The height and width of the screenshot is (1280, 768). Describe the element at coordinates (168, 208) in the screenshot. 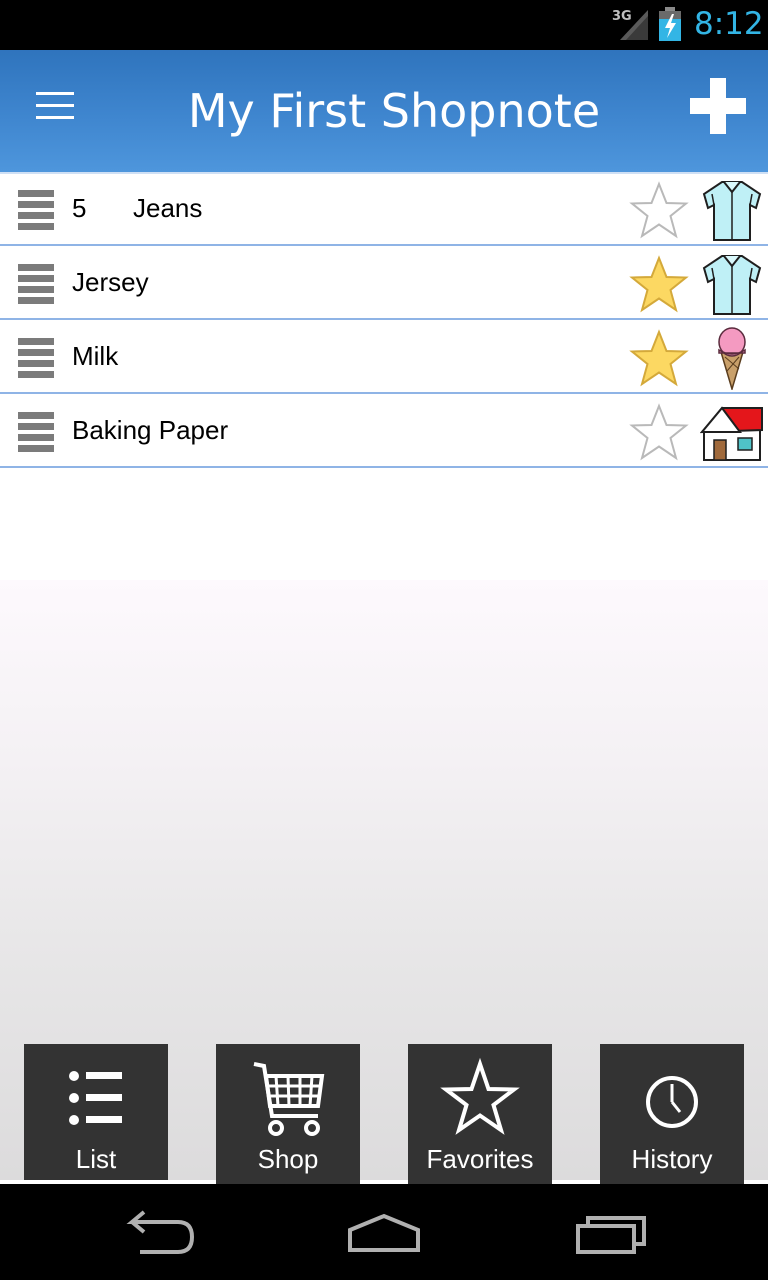

I see `item-name: Jeans` at that location.